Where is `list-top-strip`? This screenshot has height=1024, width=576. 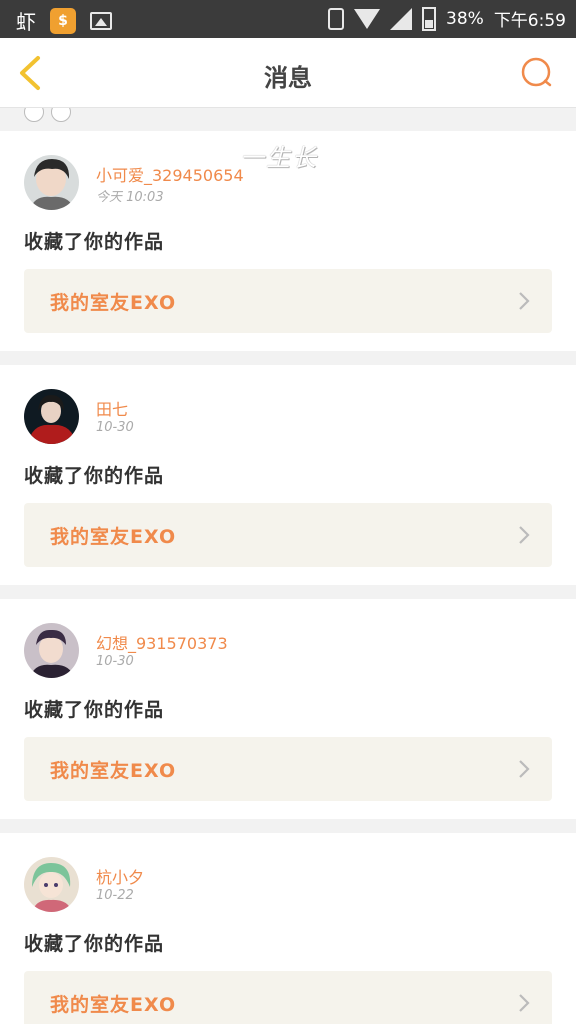 list-top-strip is located at coordinates (288, 119).